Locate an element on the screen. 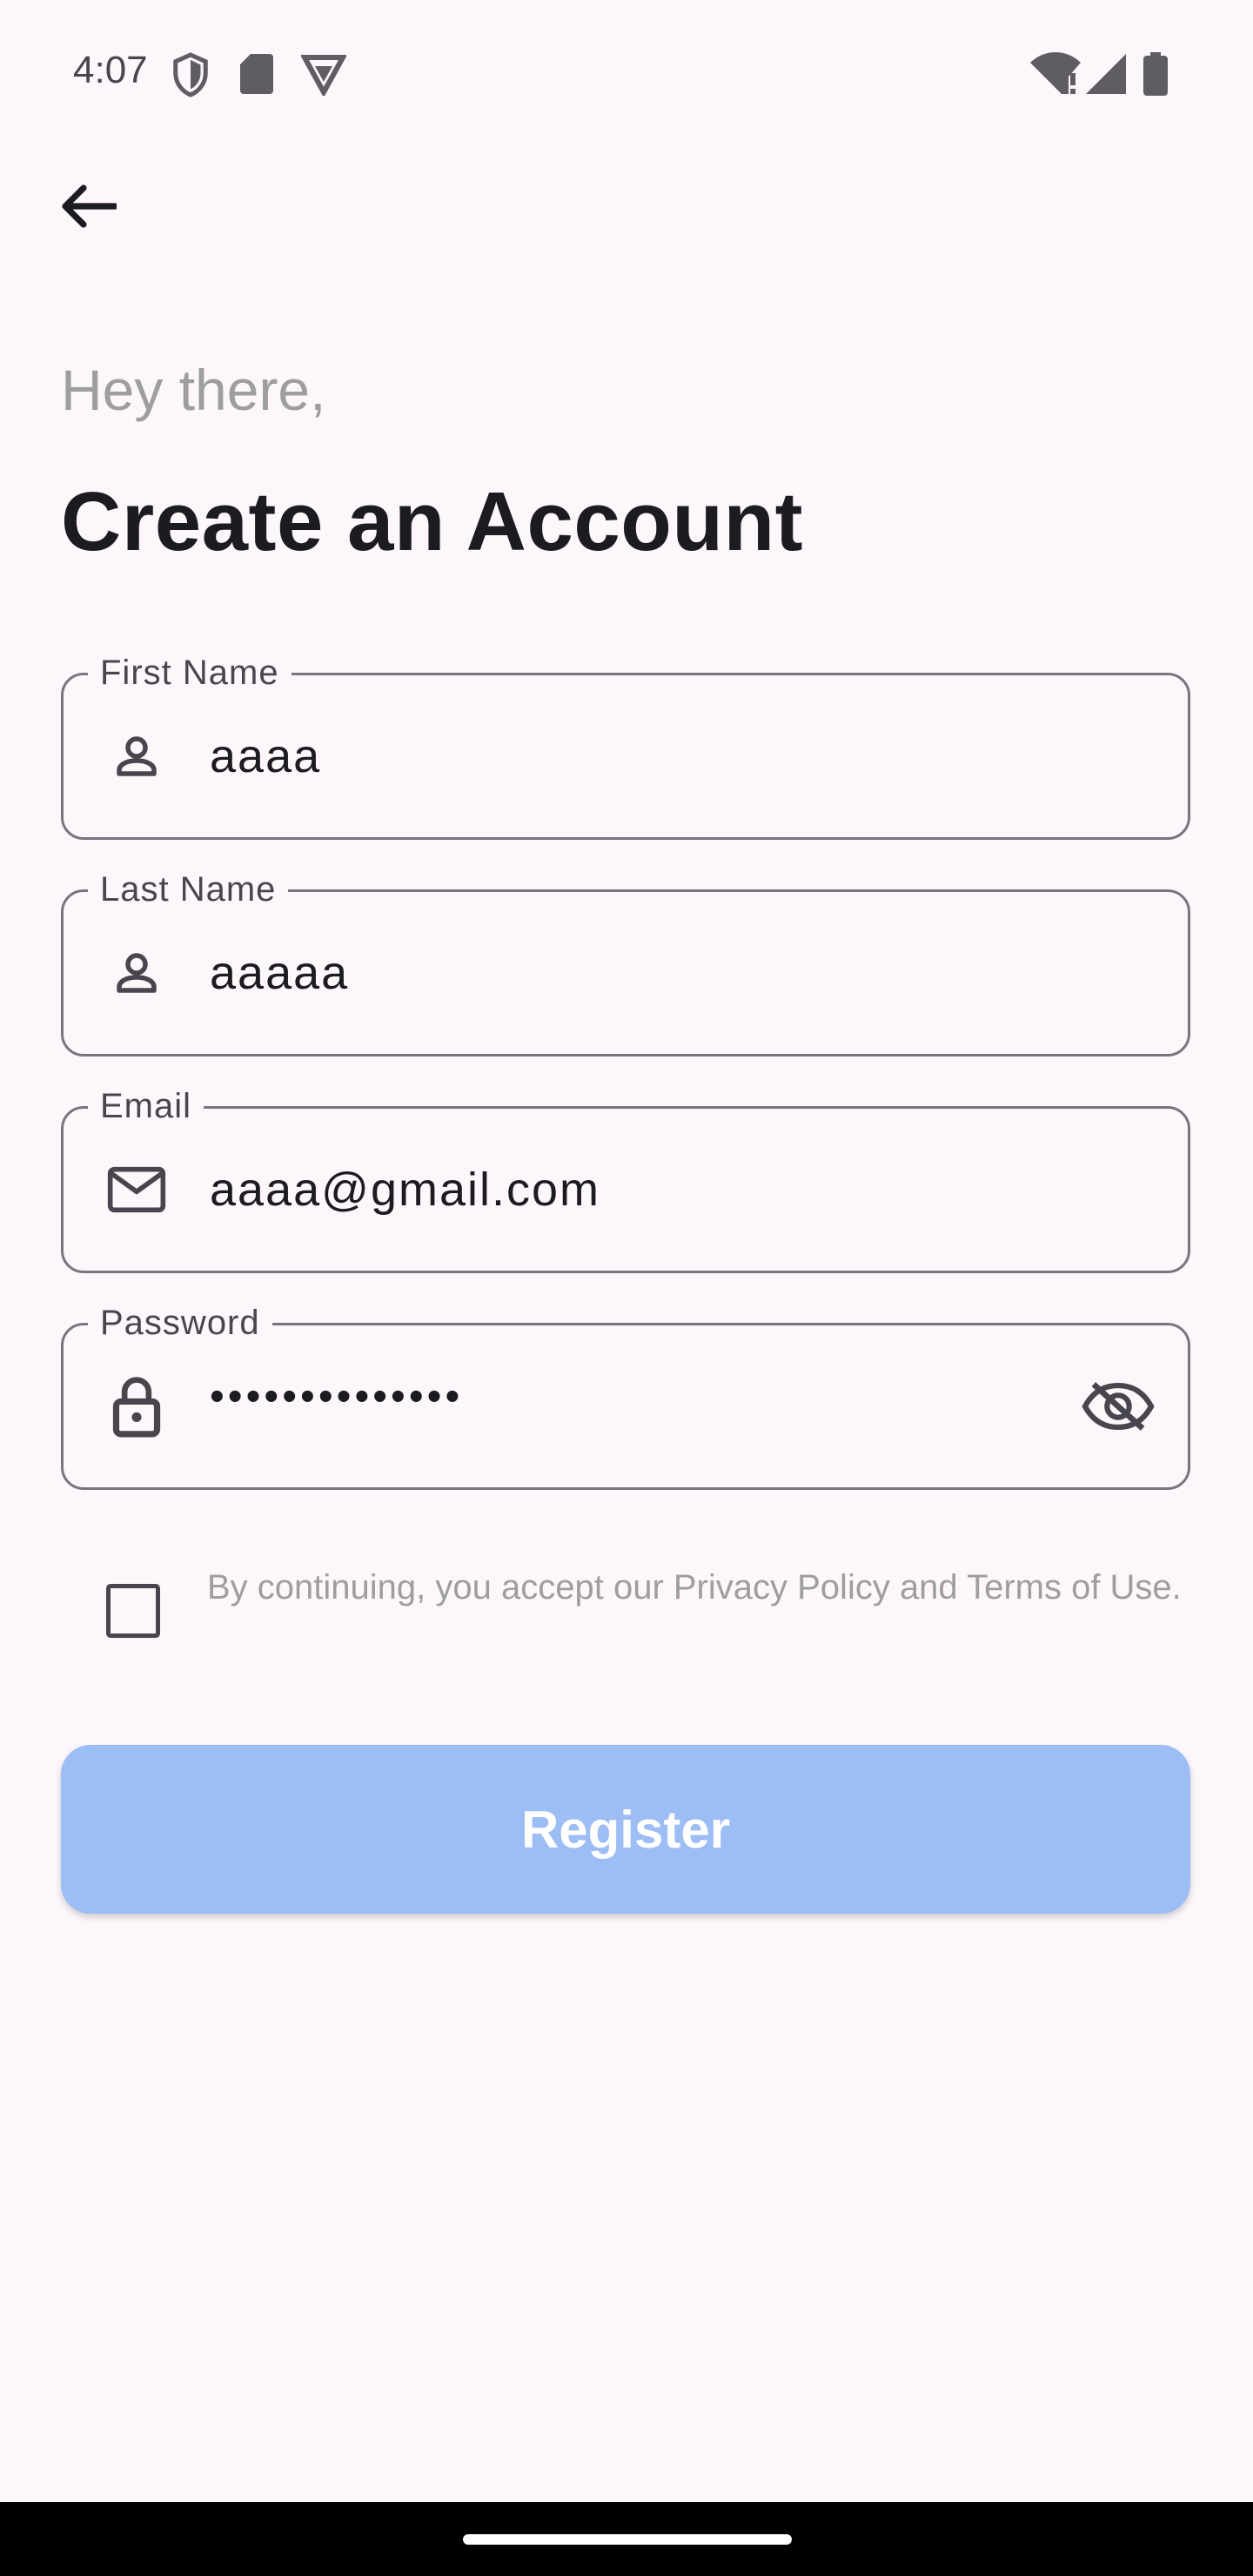 The width and height of the screenshot is (1253, 2576). home-handle is located at coordinates (627, 2539).